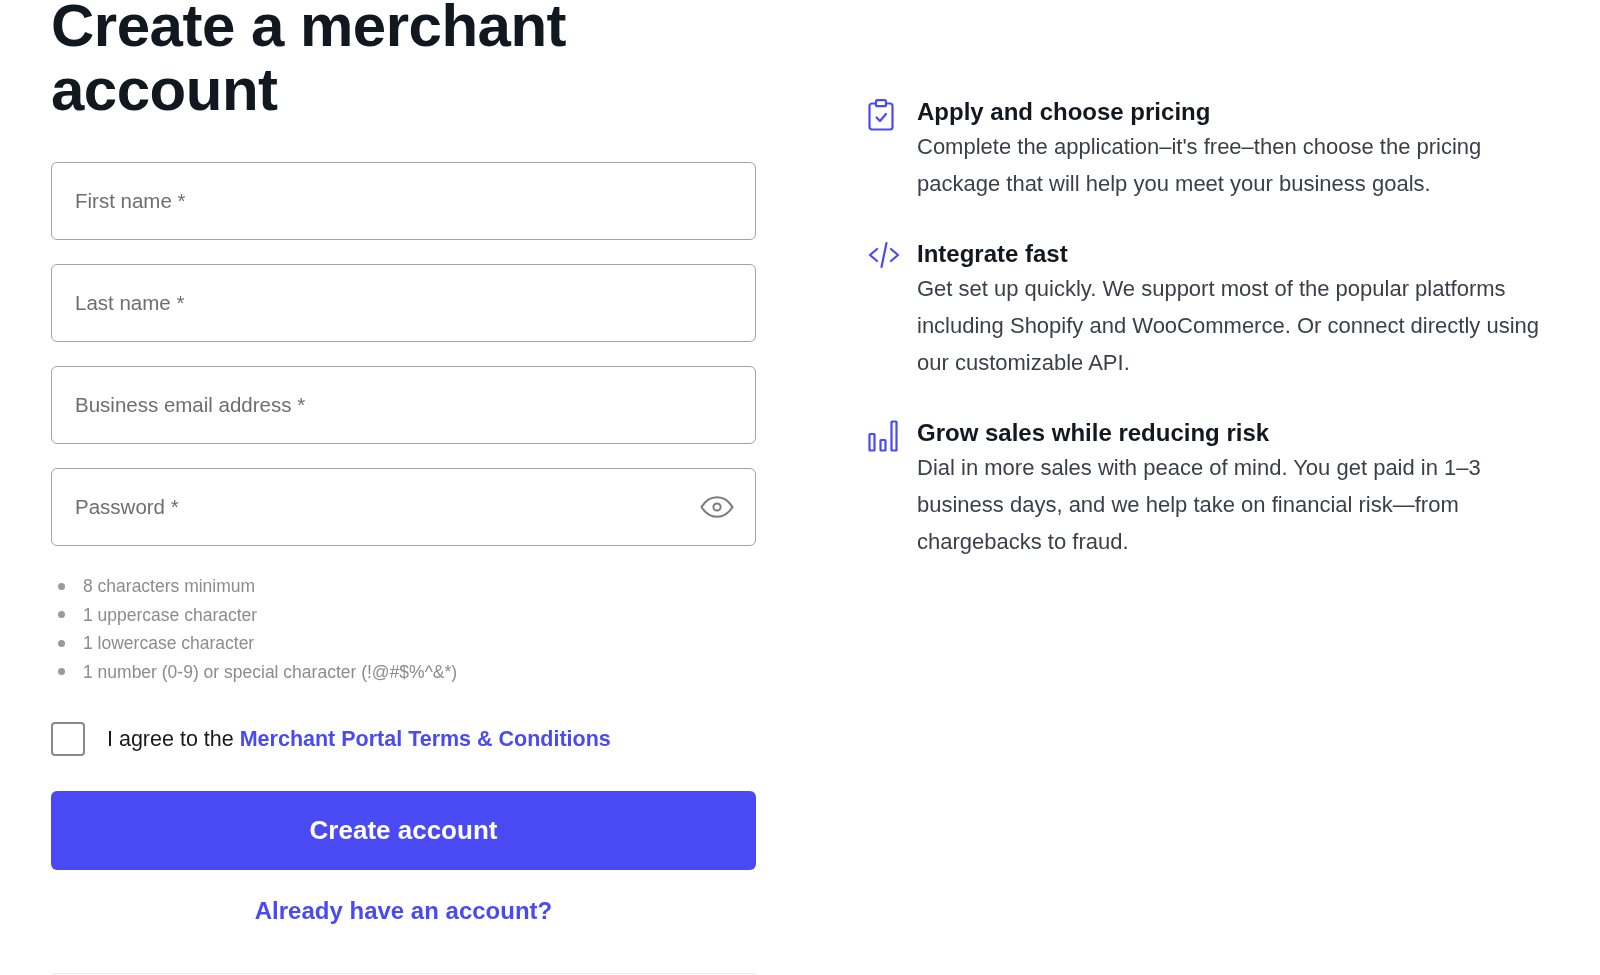 The width and height of the screenshot is (1600, 975). Describe the element at coordinates (1228, 326) in the screenshot. I see `feature-description: Get set up quickly. We support most of the popular platforms including Shopify and WooCommerce. Or connect directly using our customizable API.` at that location.